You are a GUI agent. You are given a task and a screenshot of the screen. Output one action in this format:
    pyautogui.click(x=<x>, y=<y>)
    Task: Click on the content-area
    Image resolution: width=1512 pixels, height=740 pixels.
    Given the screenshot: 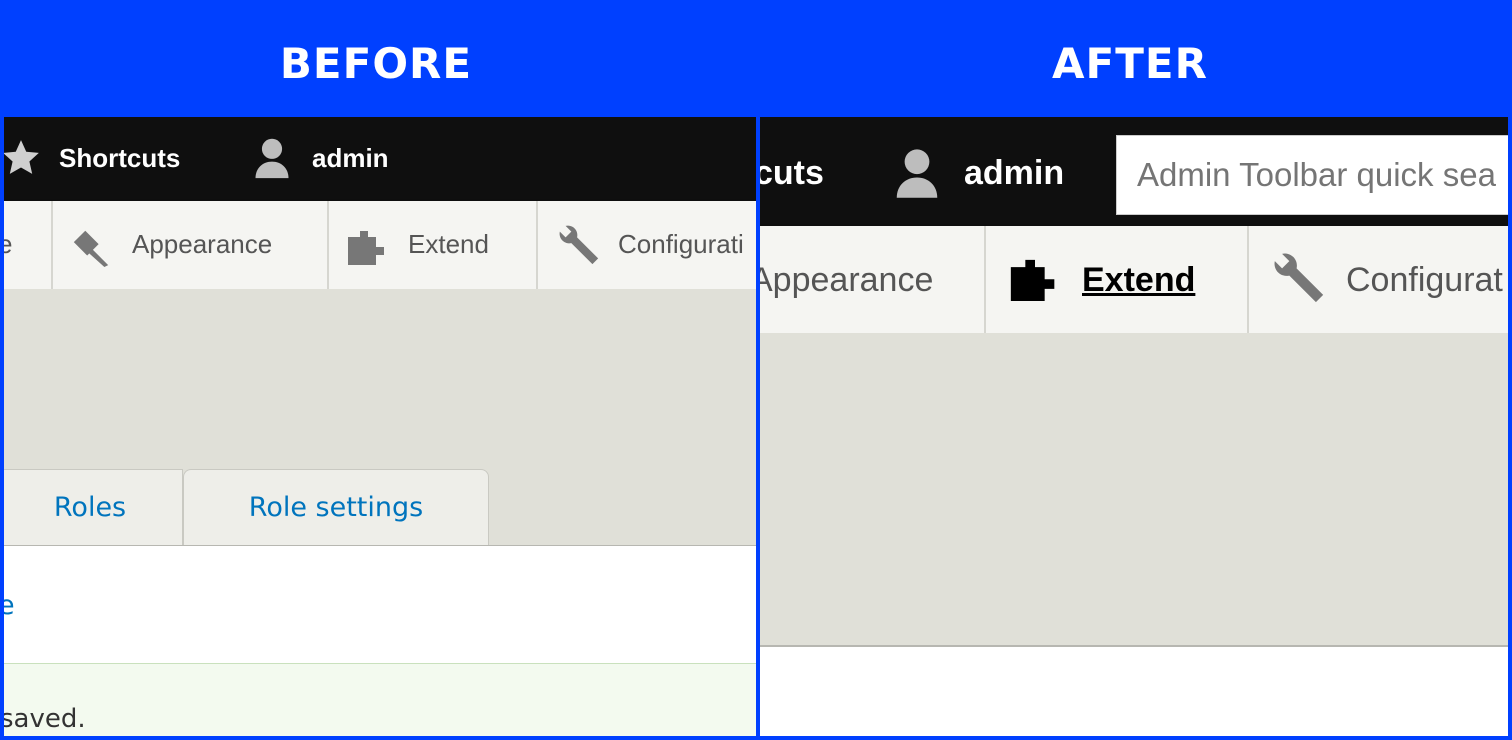 What is the action you would take?
    pyautogui.click(x=1134, y=691)
    